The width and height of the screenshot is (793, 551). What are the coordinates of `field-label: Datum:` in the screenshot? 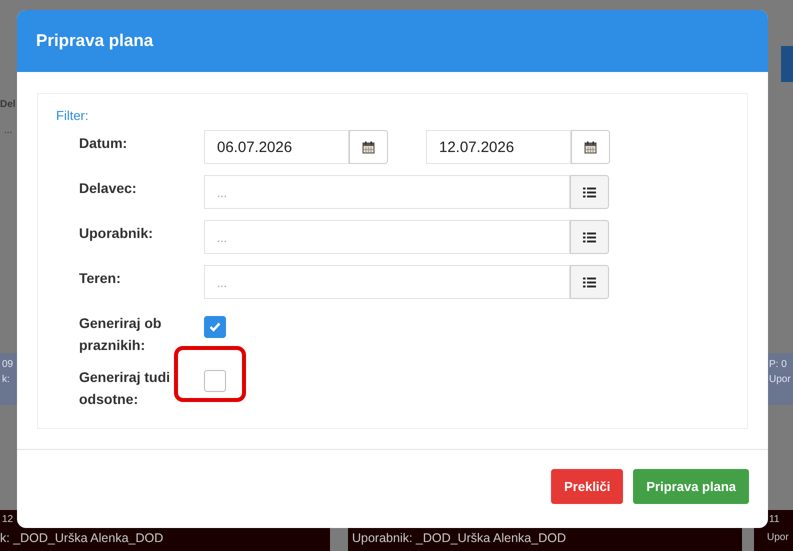 It's located at (103, 143).